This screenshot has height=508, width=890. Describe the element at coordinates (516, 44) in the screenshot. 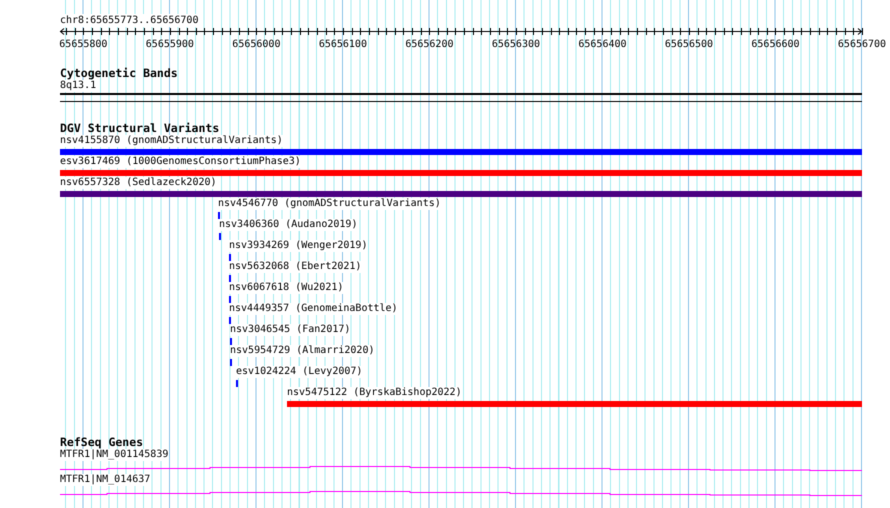

I see `ruler-label: 65656300` at that location.